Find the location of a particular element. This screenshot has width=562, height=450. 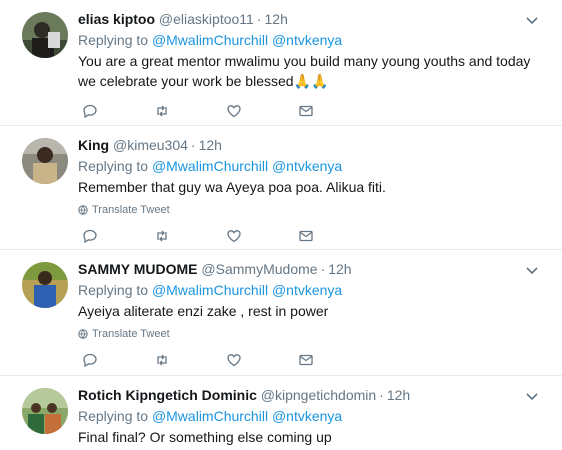

author-name: Rotich Kipngetich Dominic is located at coordinates (167, 395).